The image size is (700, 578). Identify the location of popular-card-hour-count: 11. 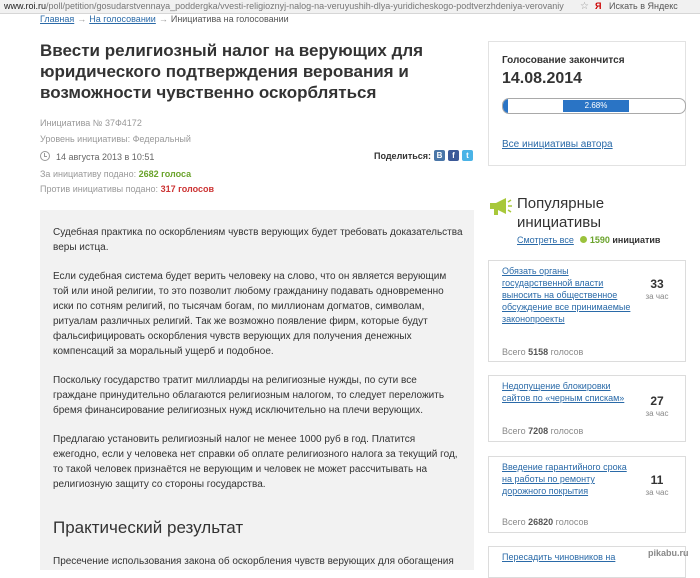
(657, 480).